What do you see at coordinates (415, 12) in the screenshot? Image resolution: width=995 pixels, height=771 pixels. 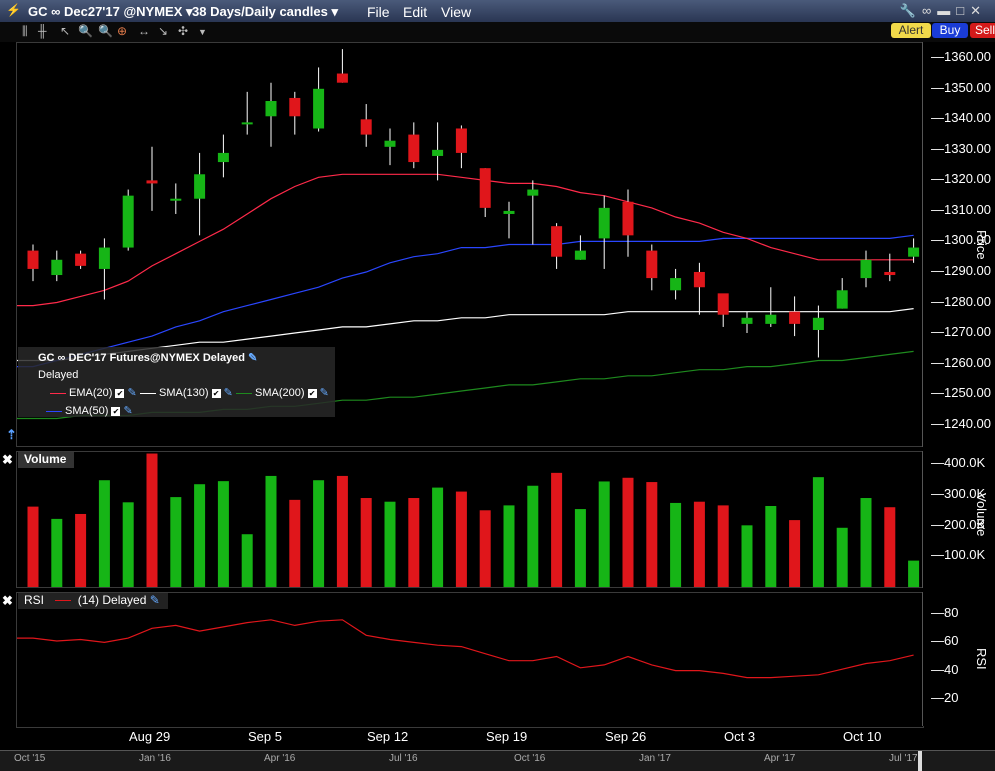 I see `menu-edit: Edit` at bounding box center [415, 12].